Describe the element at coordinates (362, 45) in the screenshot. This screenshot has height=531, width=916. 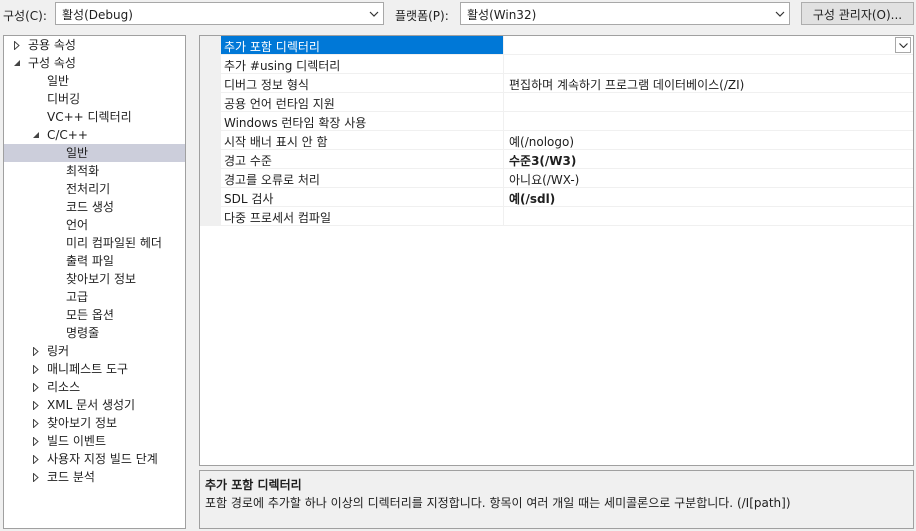
I see `property-name: 추가 포함 디렉터리` at that location.